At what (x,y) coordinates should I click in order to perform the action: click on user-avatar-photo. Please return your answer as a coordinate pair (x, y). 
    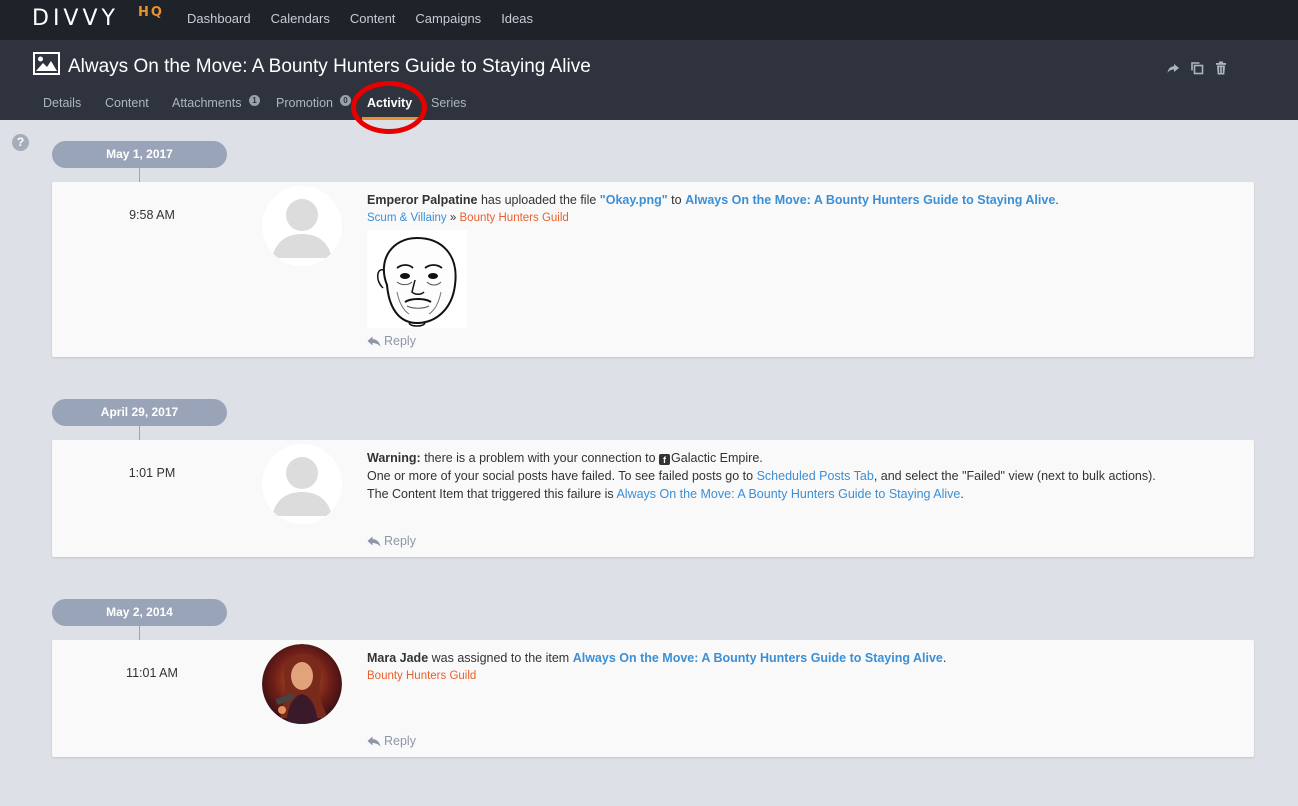
    Looking at the image, I should click on (302, 684).